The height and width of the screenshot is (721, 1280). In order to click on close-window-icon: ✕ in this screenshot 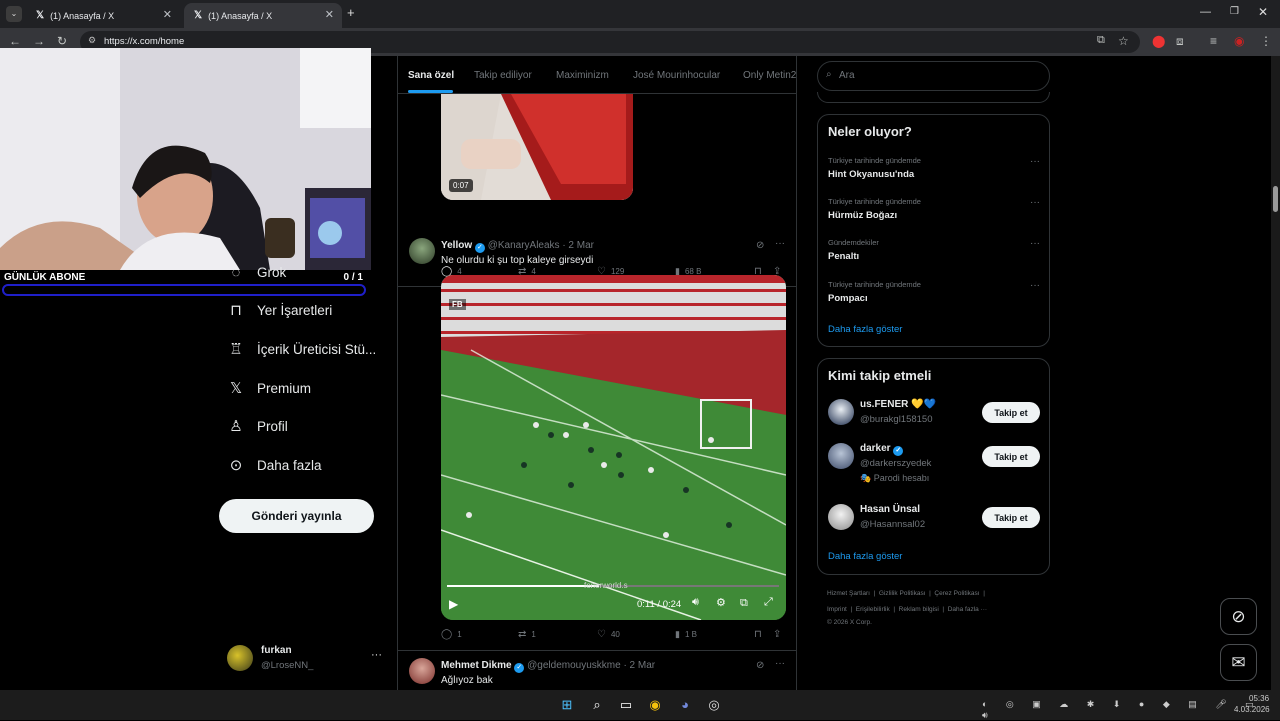, I will do `click(1263, 12)`.